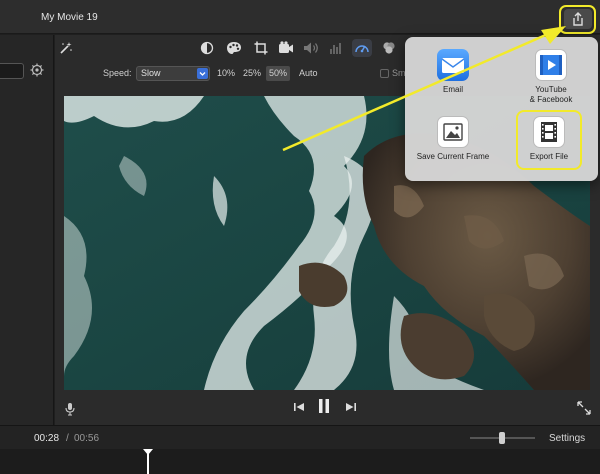 This screenshot has width=600, height=474. I want to click on smooth-label: Sm, so click(399, 73).